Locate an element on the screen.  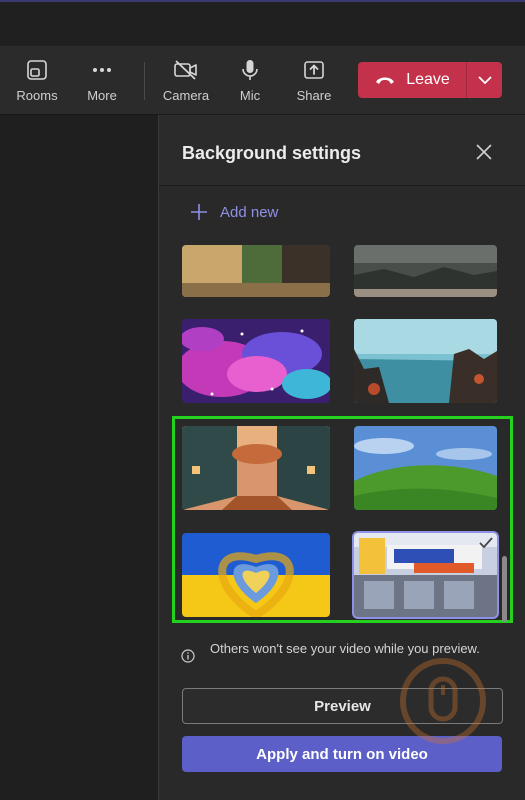
close-icon is located at coordinates (484, 152).